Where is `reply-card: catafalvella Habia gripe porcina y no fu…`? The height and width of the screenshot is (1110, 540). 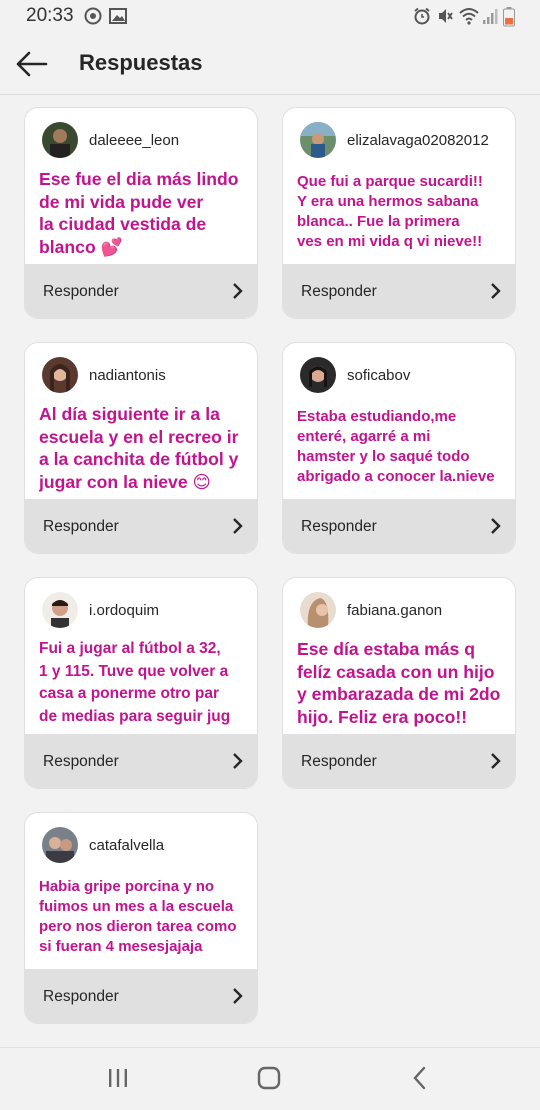 reply-card: catafalvella Habia gripe porcina y no fu… is located at coordinates (141, 918).